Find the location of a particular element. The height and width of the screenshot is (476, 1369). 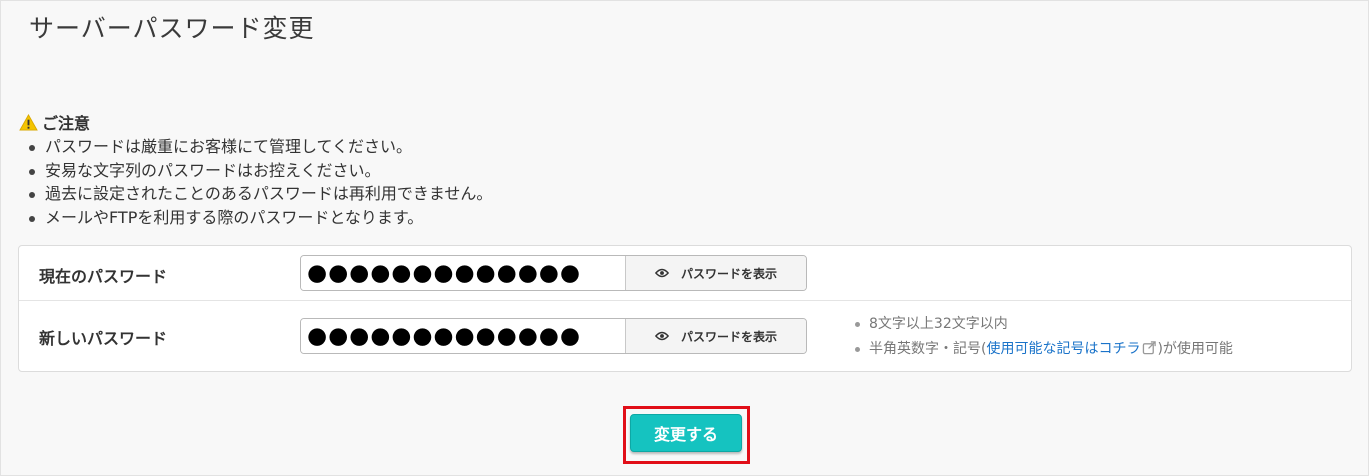

new-password-label: 新しいパスワード is located at coordinates (103, 338).